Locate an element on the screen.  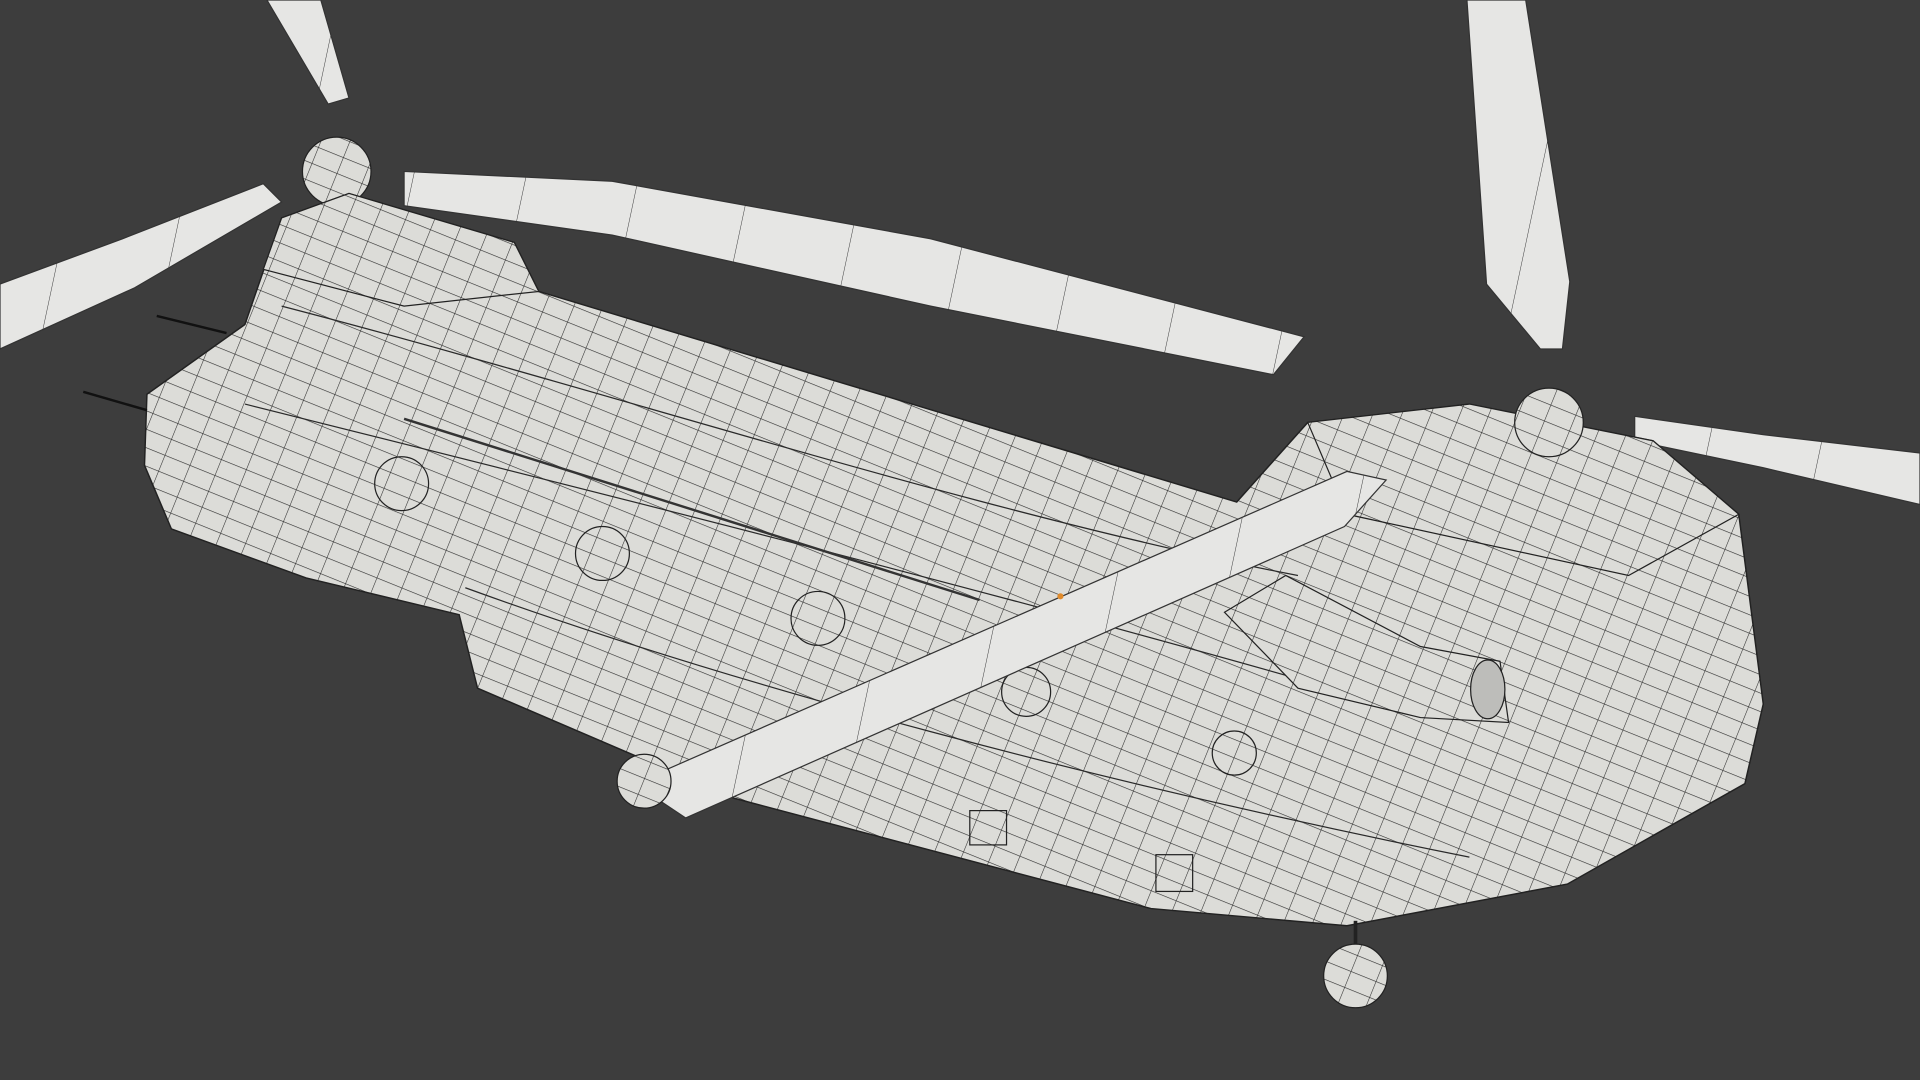
rear-rotor-hub is located at coordinates (1549, 422).